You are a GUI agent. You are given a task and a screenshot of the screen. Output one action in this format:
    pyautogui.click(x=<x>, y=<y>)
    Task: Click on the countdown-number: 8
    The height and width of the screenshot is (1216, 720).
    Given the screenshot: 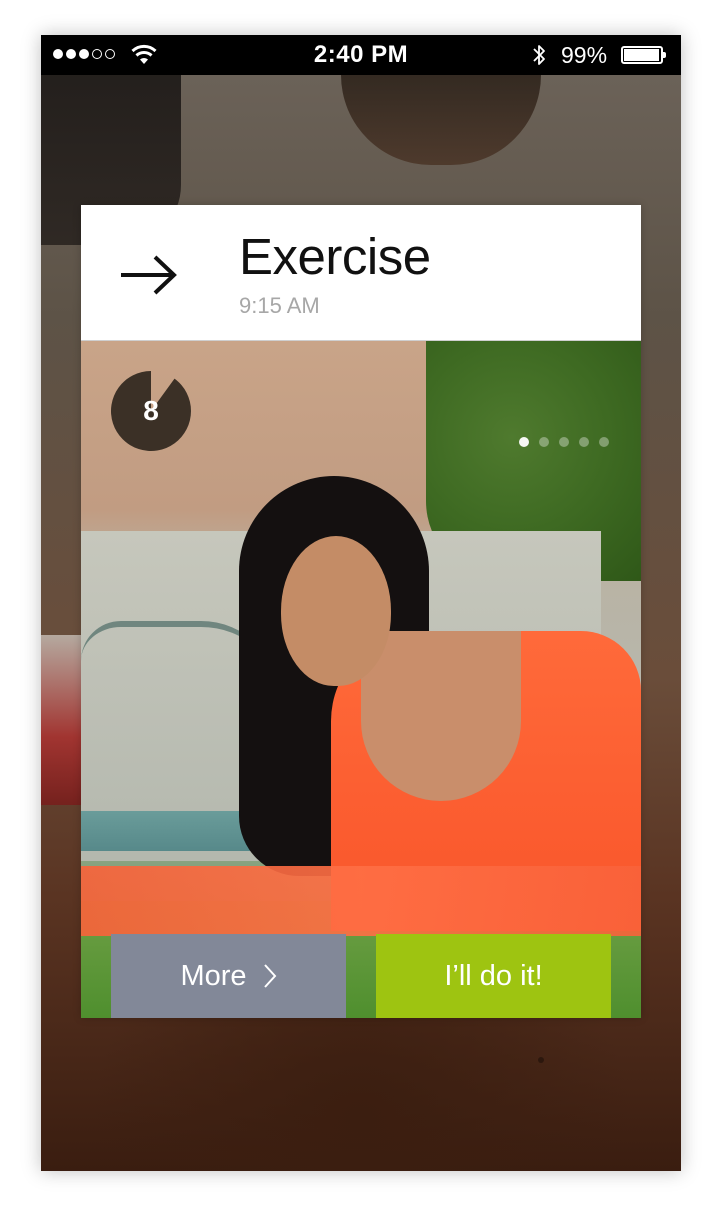 What is the action you would take?
    pyautogui.click(x=151, y=410)
    